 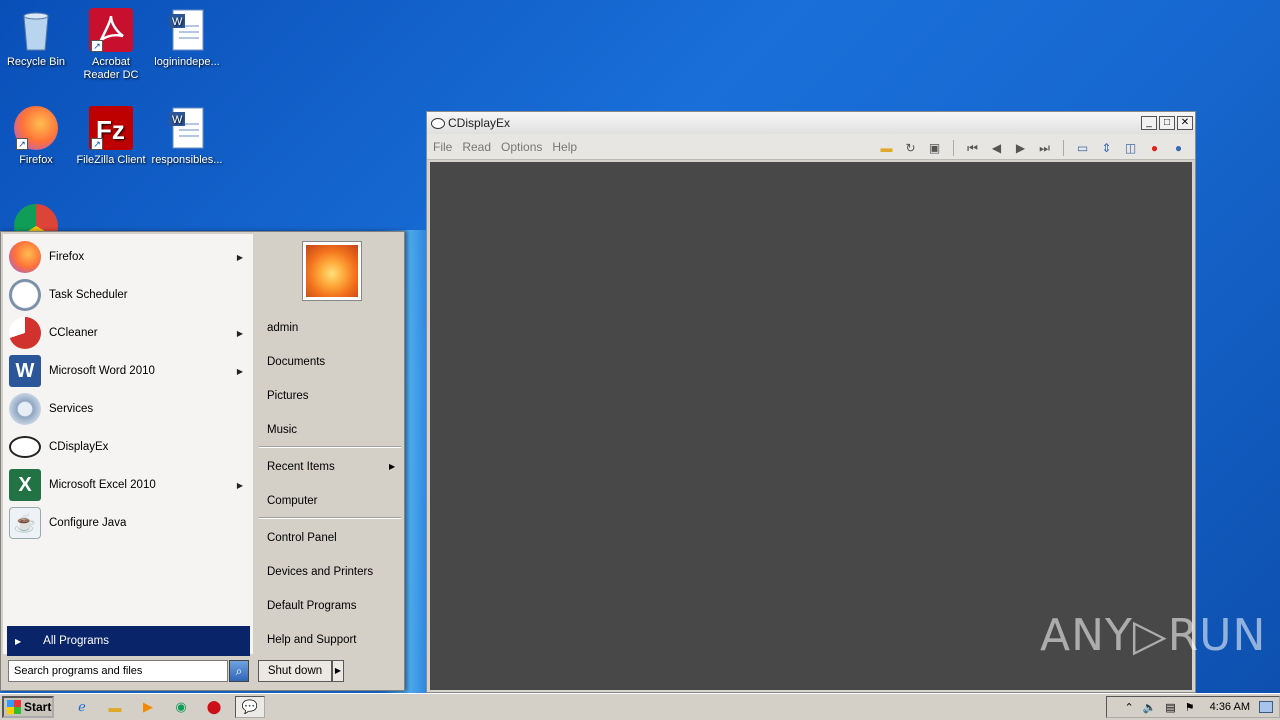 I want to click on open-folder-icon: ▬, so click(x=886, y=148).